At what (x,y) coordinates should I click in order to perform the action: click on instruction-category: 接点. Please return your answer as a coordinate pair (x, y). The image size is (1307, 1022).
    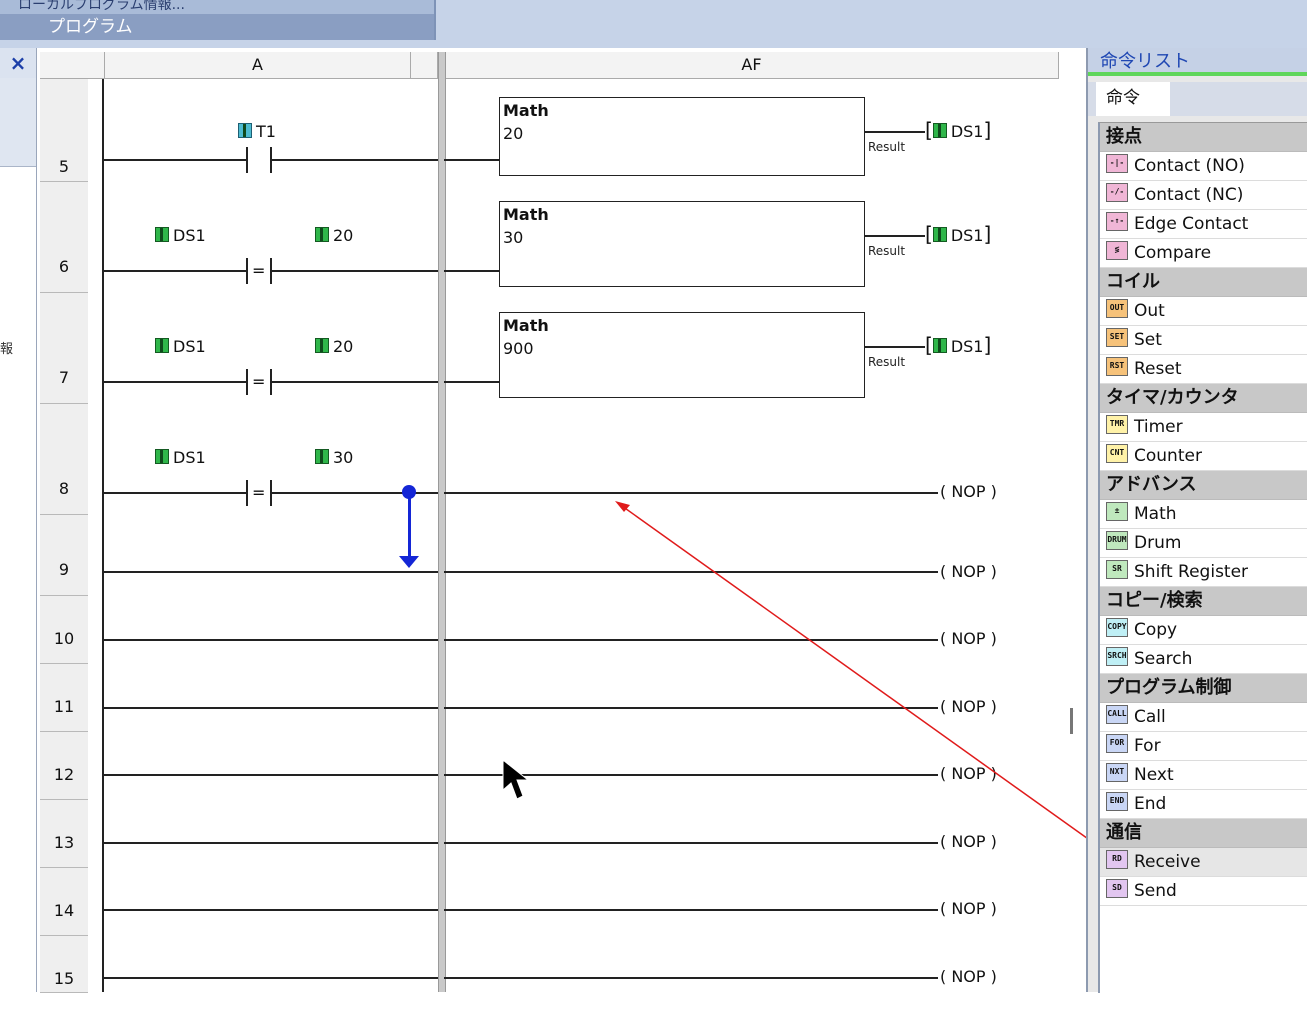
    Looking at the image, I should click on (1203, 137).